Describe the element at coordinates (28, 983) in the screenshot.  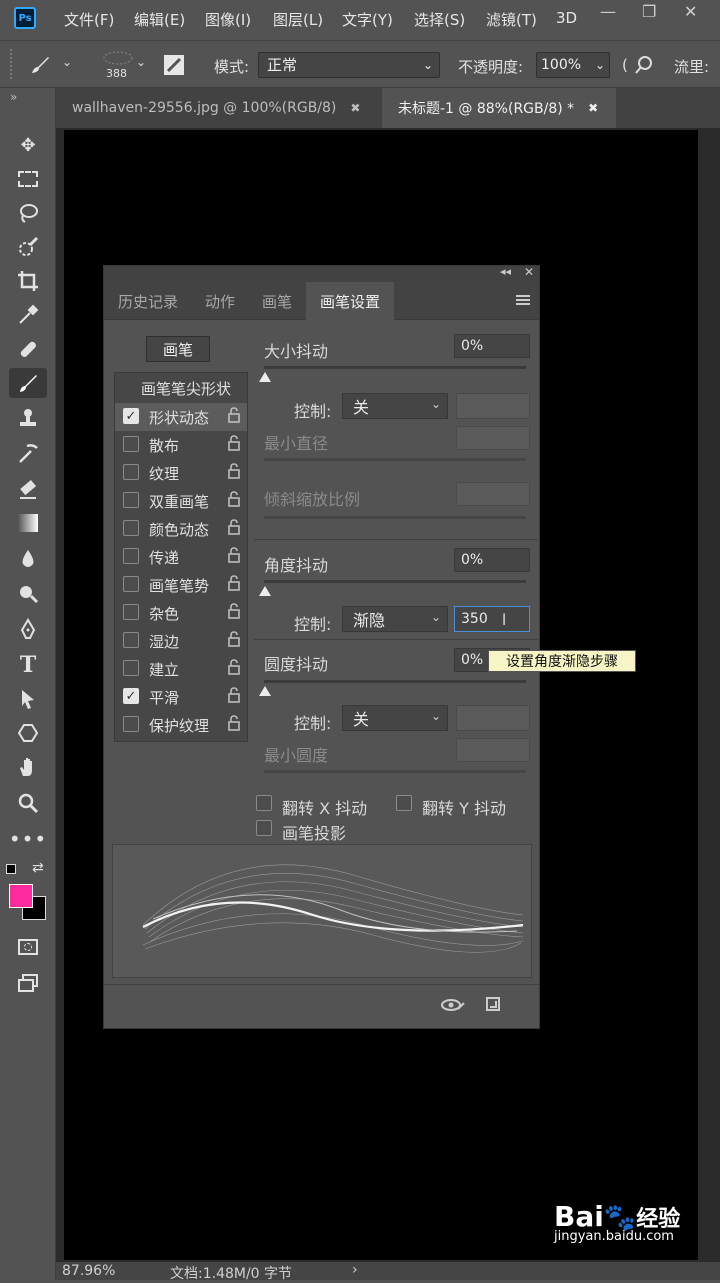
I see `screen-mode-icon` at that location.